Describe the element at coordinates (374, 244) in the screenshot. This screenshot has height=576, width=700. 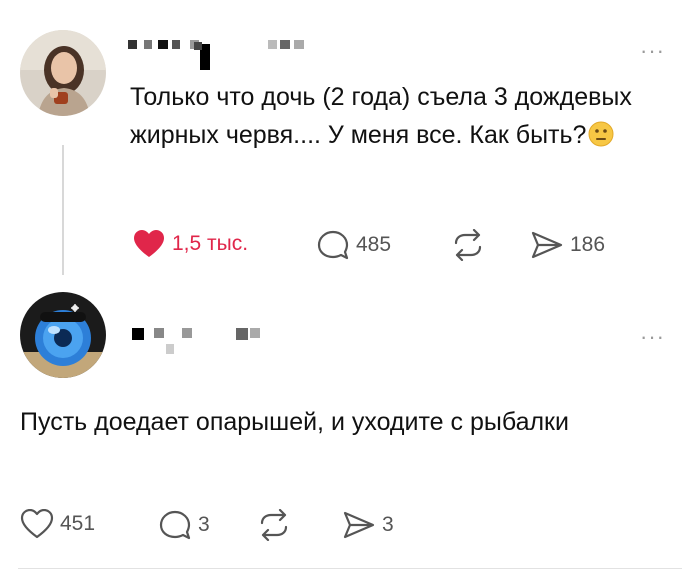
I see `reply-count: 485` at that location.